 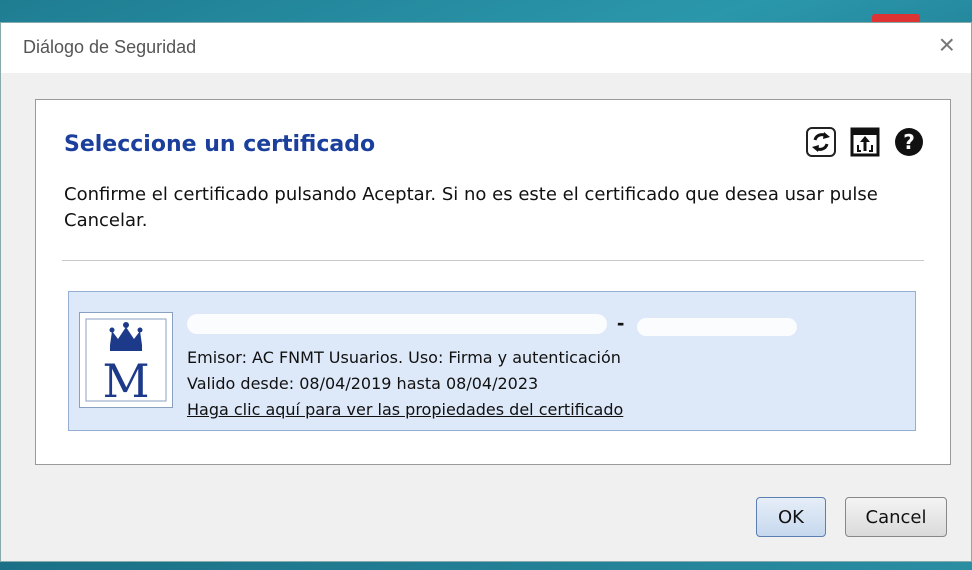 I want to click on dialog-toolbar: ?, so click(x=865, y=142).